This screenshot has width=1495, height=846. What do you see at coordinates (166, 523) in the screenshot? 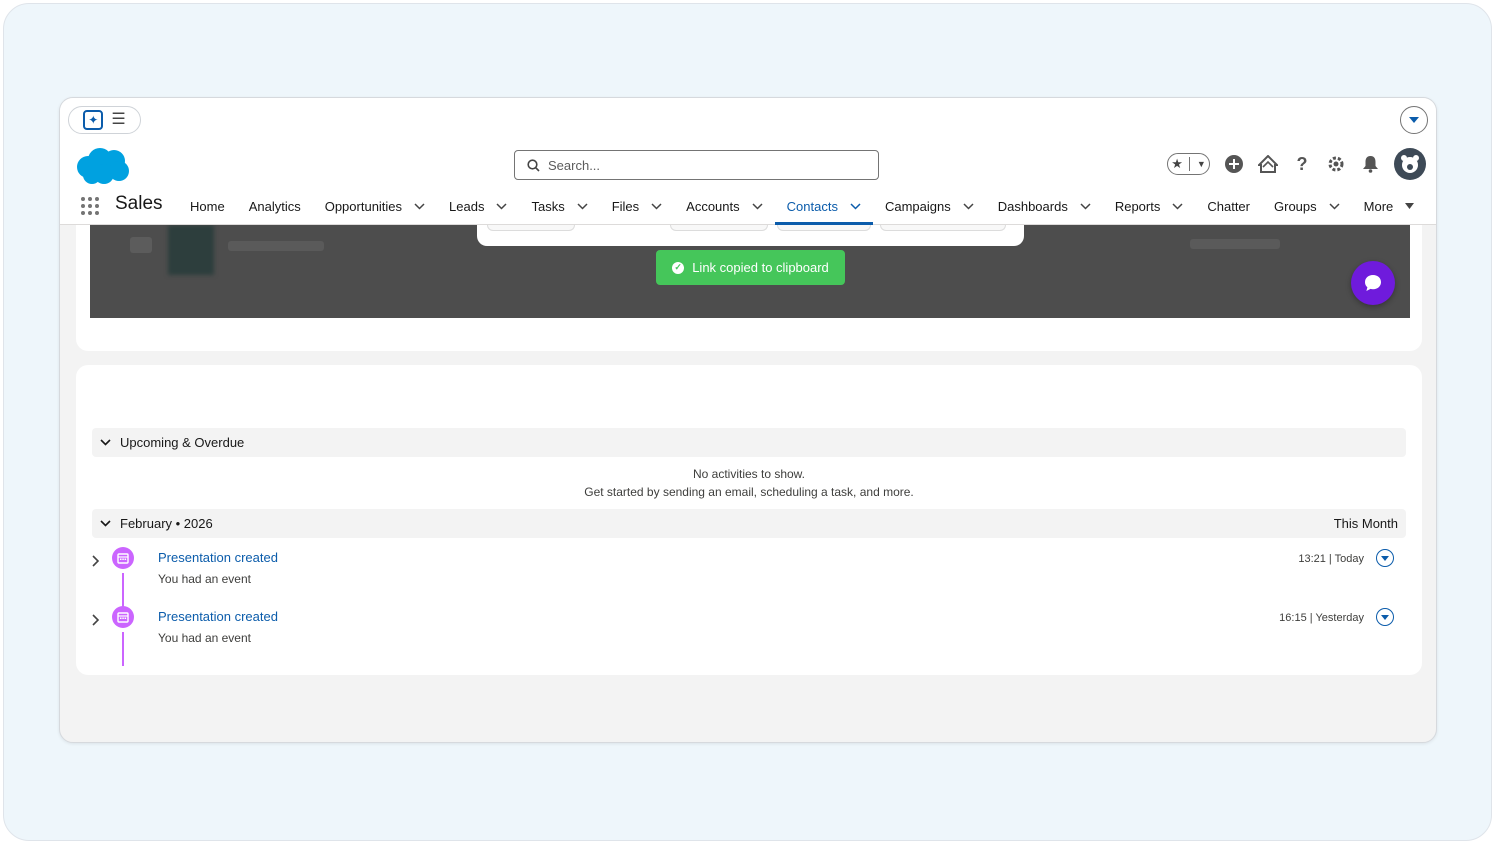
I see `section-title: February • 2026` at bounding box center [166, 523].